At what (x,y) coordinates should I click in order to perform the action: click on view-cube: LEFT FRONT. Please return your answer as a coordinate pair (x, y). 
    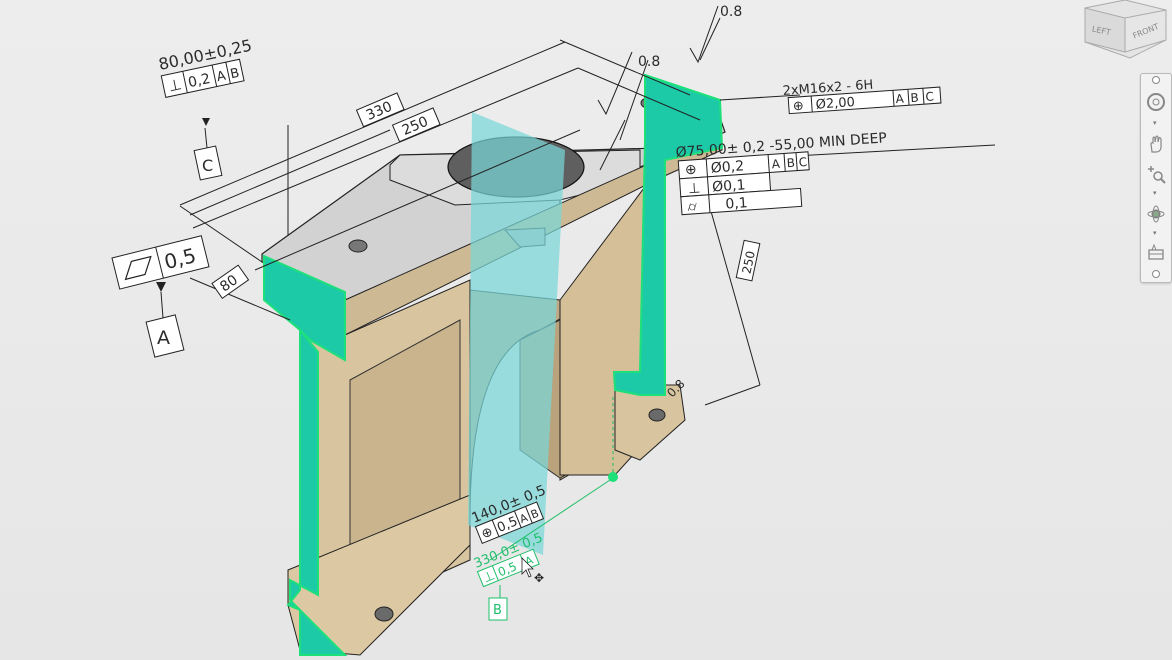
    Looking at the image, I should click on (1125, 31).